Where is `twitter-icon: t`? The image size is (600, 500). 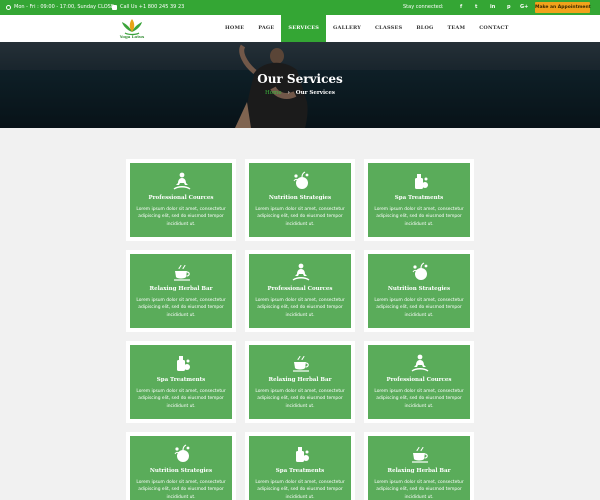 twitter-icon: t is located at coordinates (476, 7).